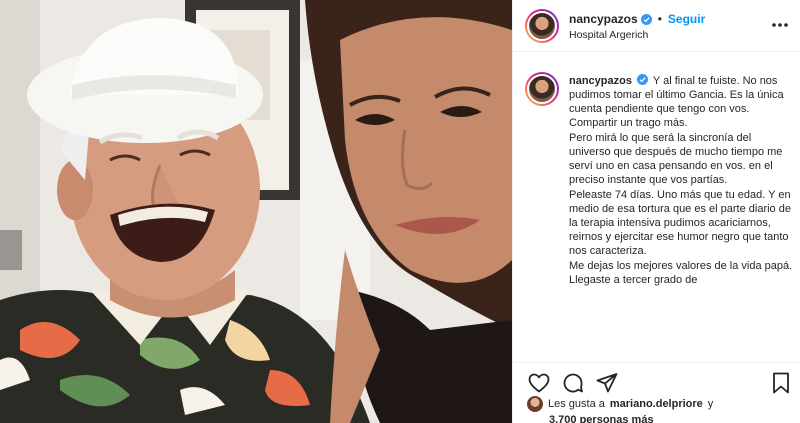 The width and height of the screenshot is (800, 423). I want to click on heart-icon, so click(539, 383).